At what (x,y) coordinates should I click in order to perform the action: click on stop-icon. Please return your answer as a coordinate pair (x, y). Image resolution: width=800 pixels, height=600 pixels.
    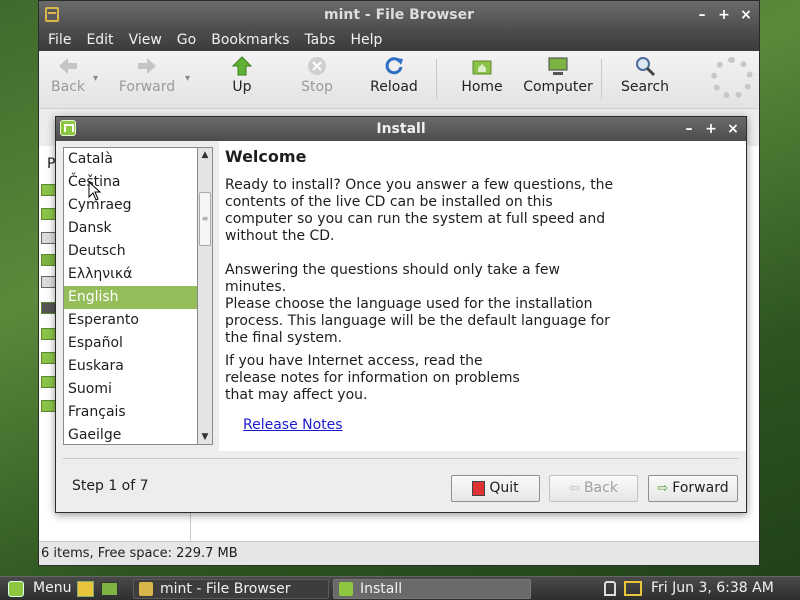
    Looking at the image, I should click on (317, 66).